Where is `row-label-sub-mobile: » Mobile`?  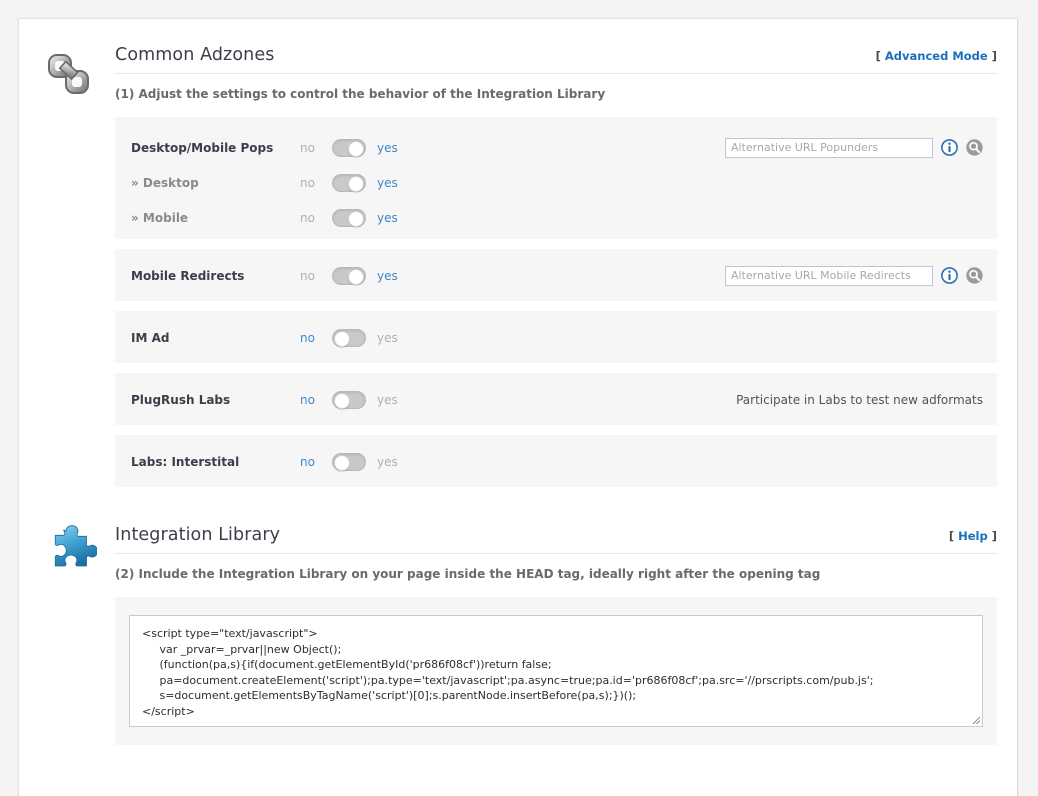 row-label-sub-mobile: » Mobile is located at coordinates (160, 217).